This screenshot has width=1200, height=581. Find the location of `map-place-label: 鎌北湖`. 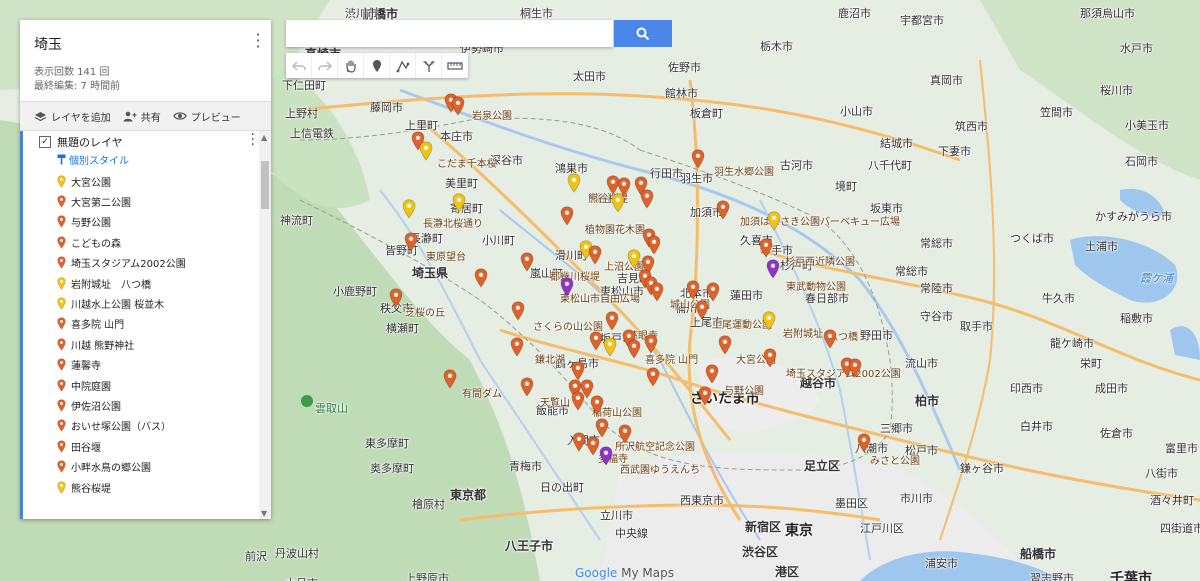

map-place-label: 鎌北湖 is located at coordinates (550, 358).